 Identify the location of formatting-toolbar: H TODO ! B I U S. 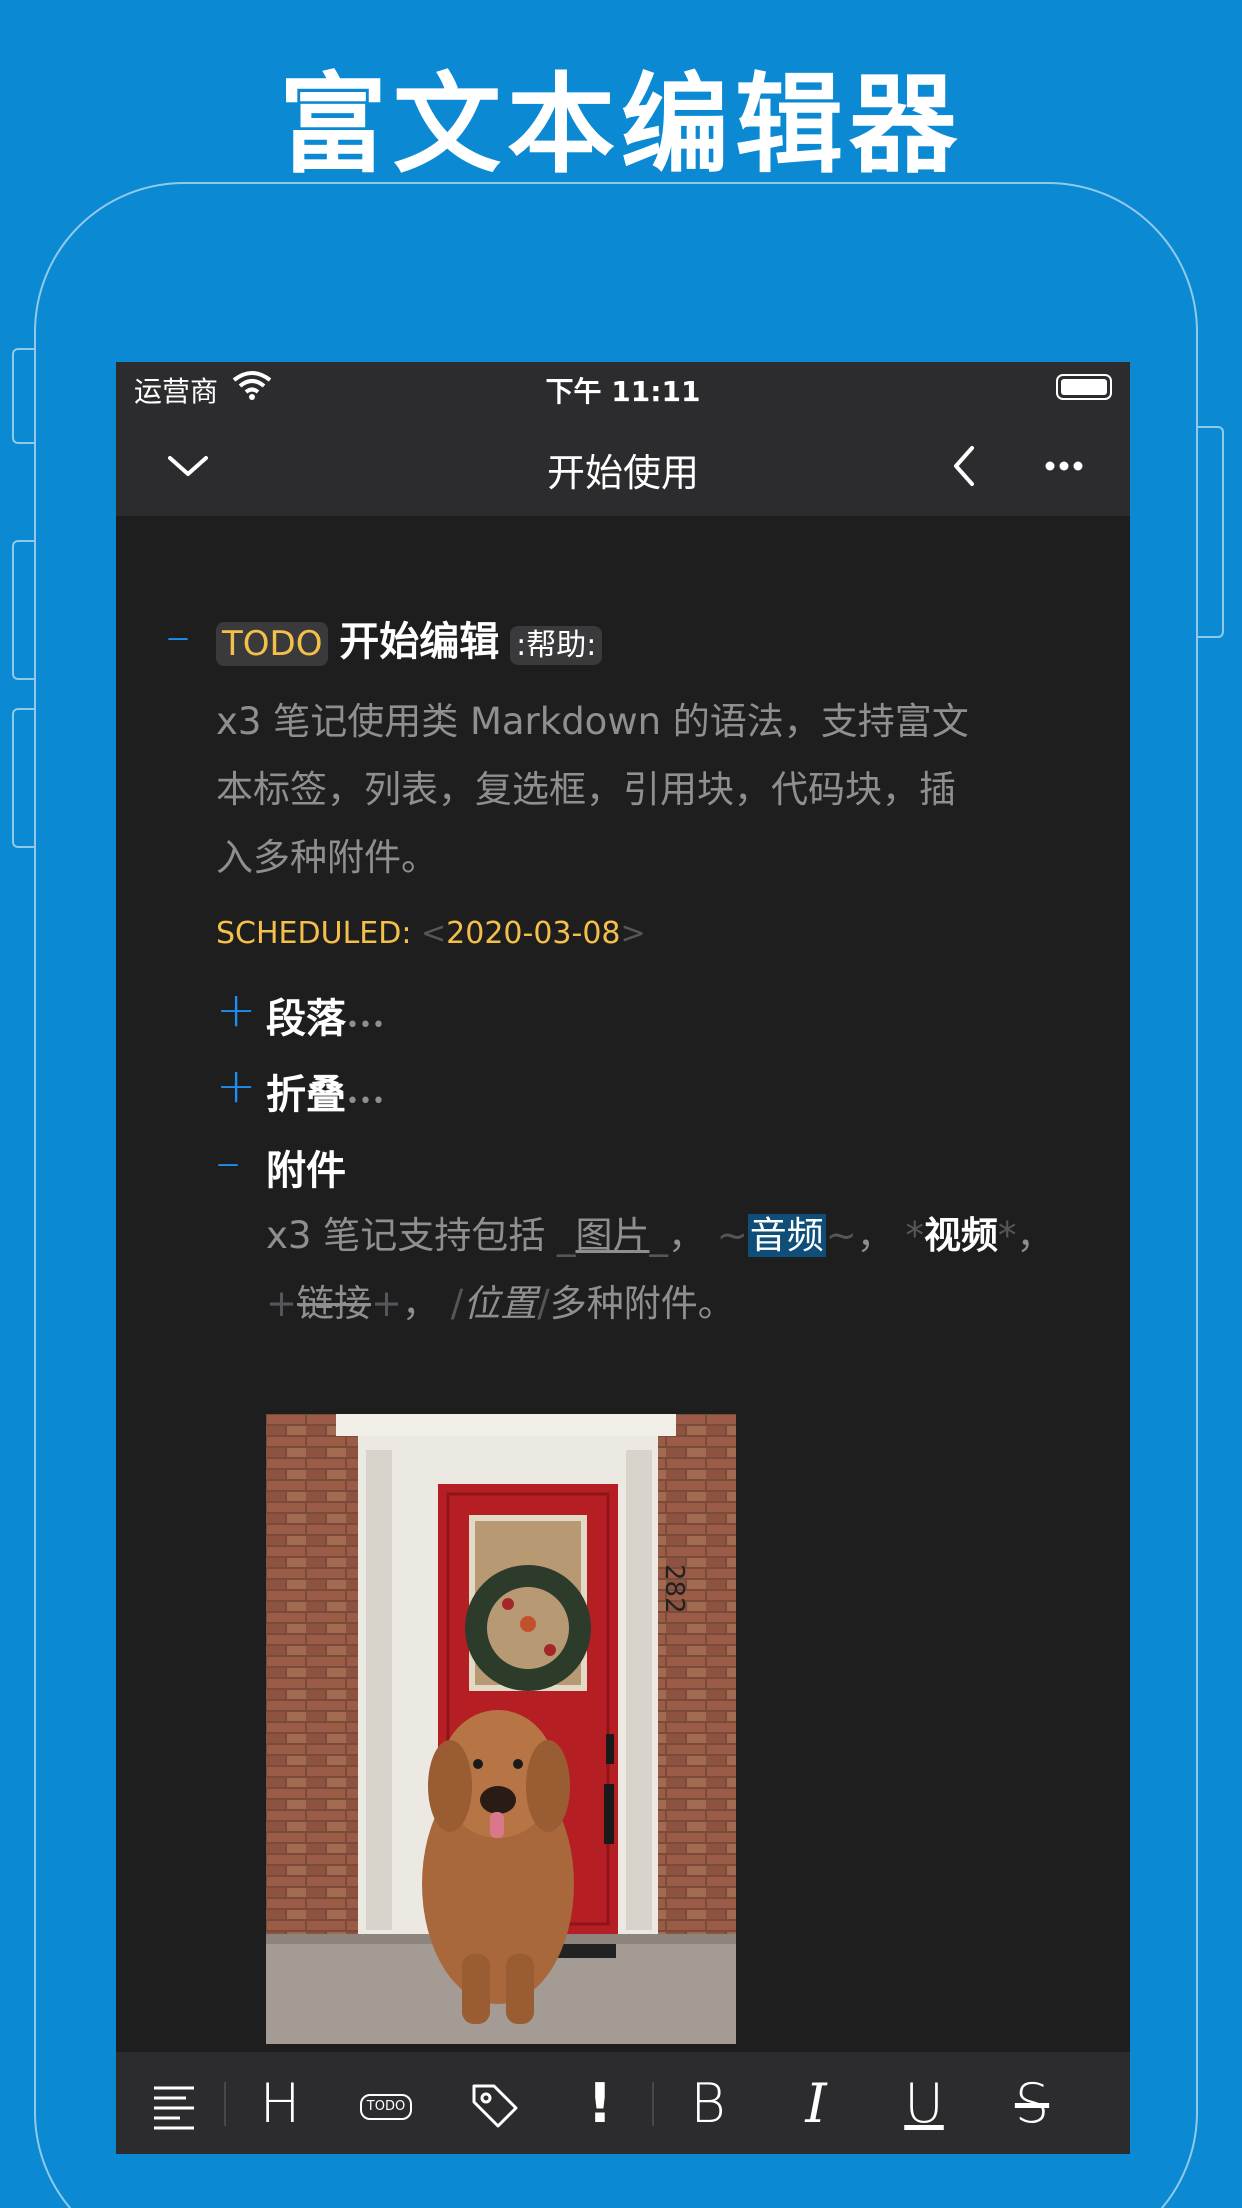
(623, 2103).